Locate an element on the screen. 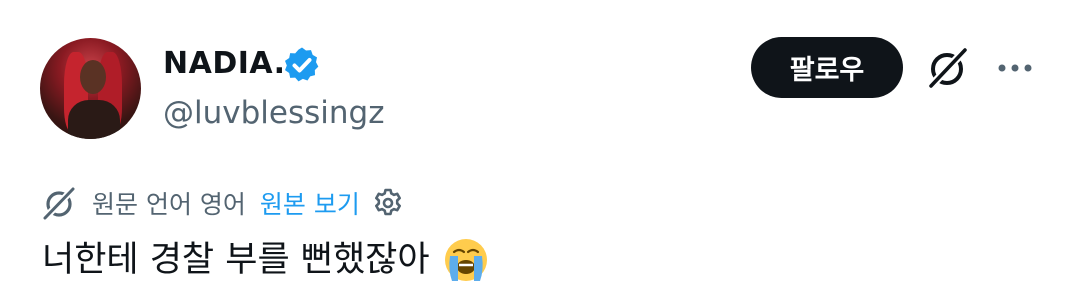 The width and height of the screenshot is (1066, 301). verified-badge-icon is located at coordinates (302, 65).